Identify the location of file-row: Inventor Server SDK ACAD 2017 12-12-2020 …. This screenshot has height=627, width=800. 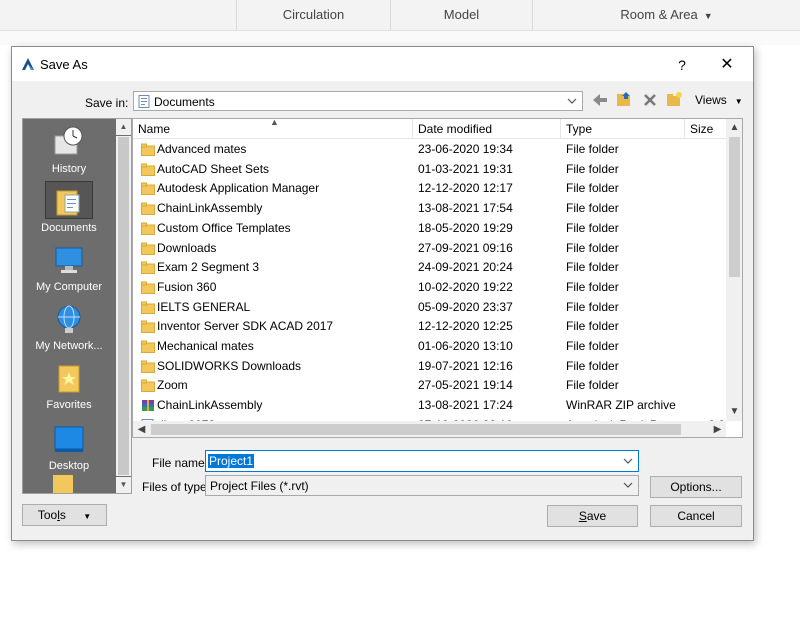
(429, 327).